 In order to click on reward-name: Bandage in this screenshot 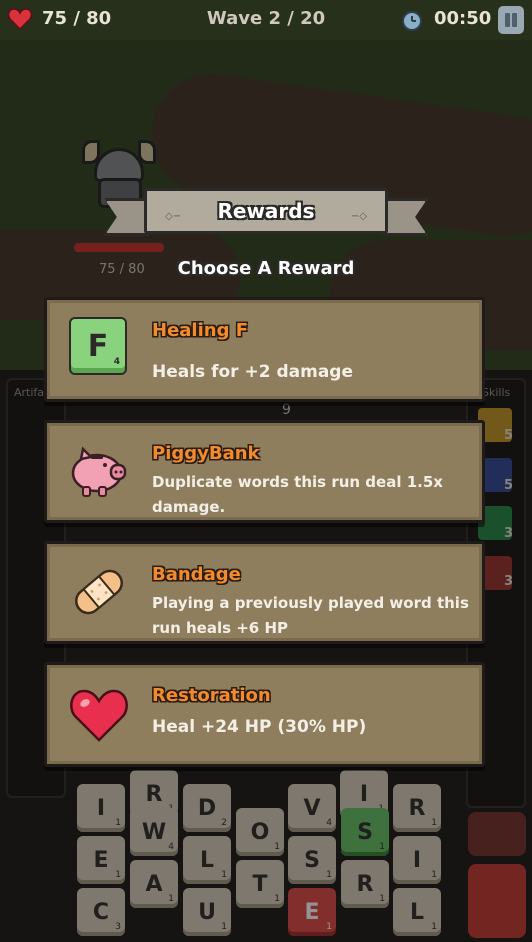, I will do `click(196, 574)`.